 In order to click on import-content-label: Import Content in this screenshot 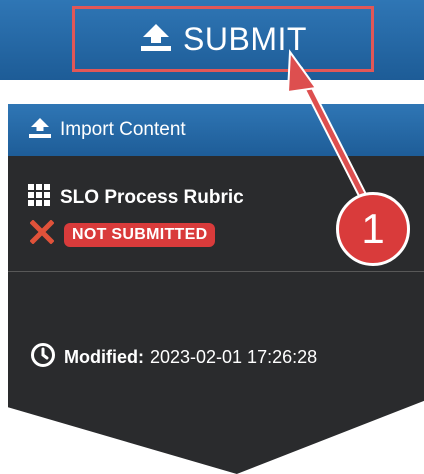, I will do `click(123, 129)`.